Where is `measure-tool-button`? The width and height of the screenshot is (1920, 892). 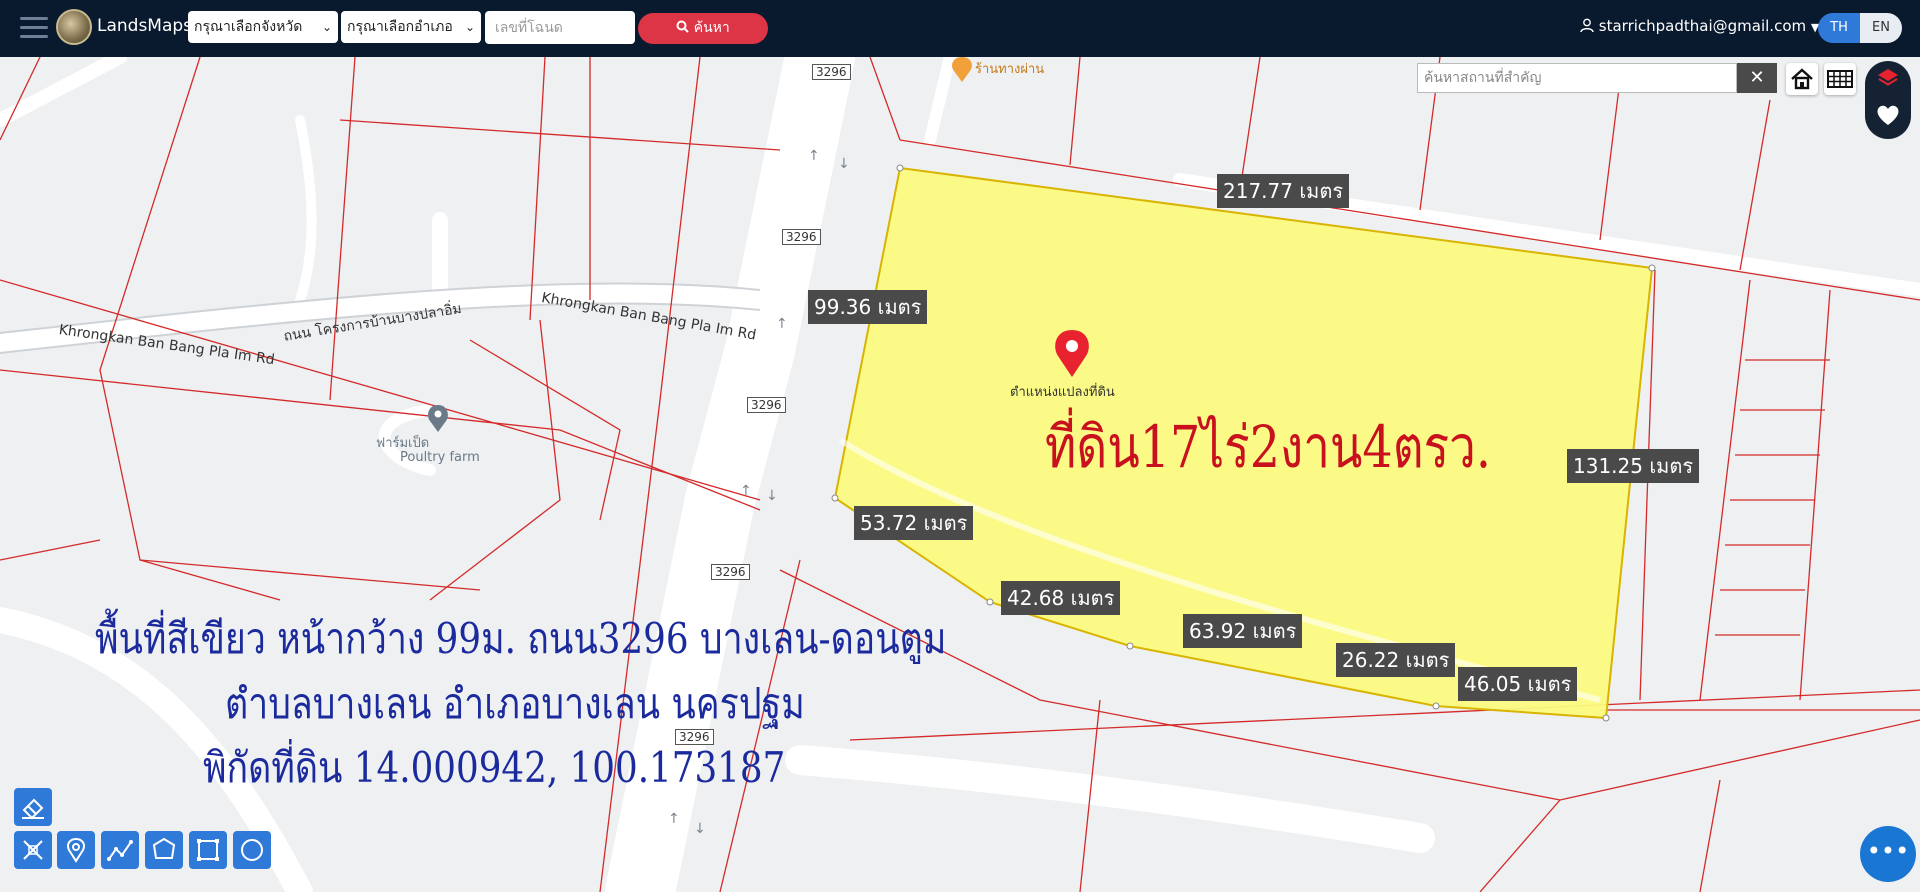
measure-tool-button is located at coordinates (33, 850).